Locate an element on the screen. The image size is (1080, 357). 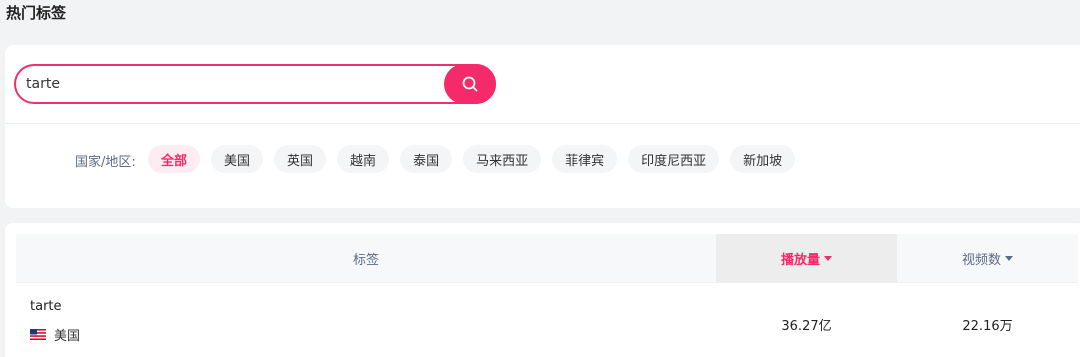
chip-singapore: 新加坡 is located at coordinates (763, 159).